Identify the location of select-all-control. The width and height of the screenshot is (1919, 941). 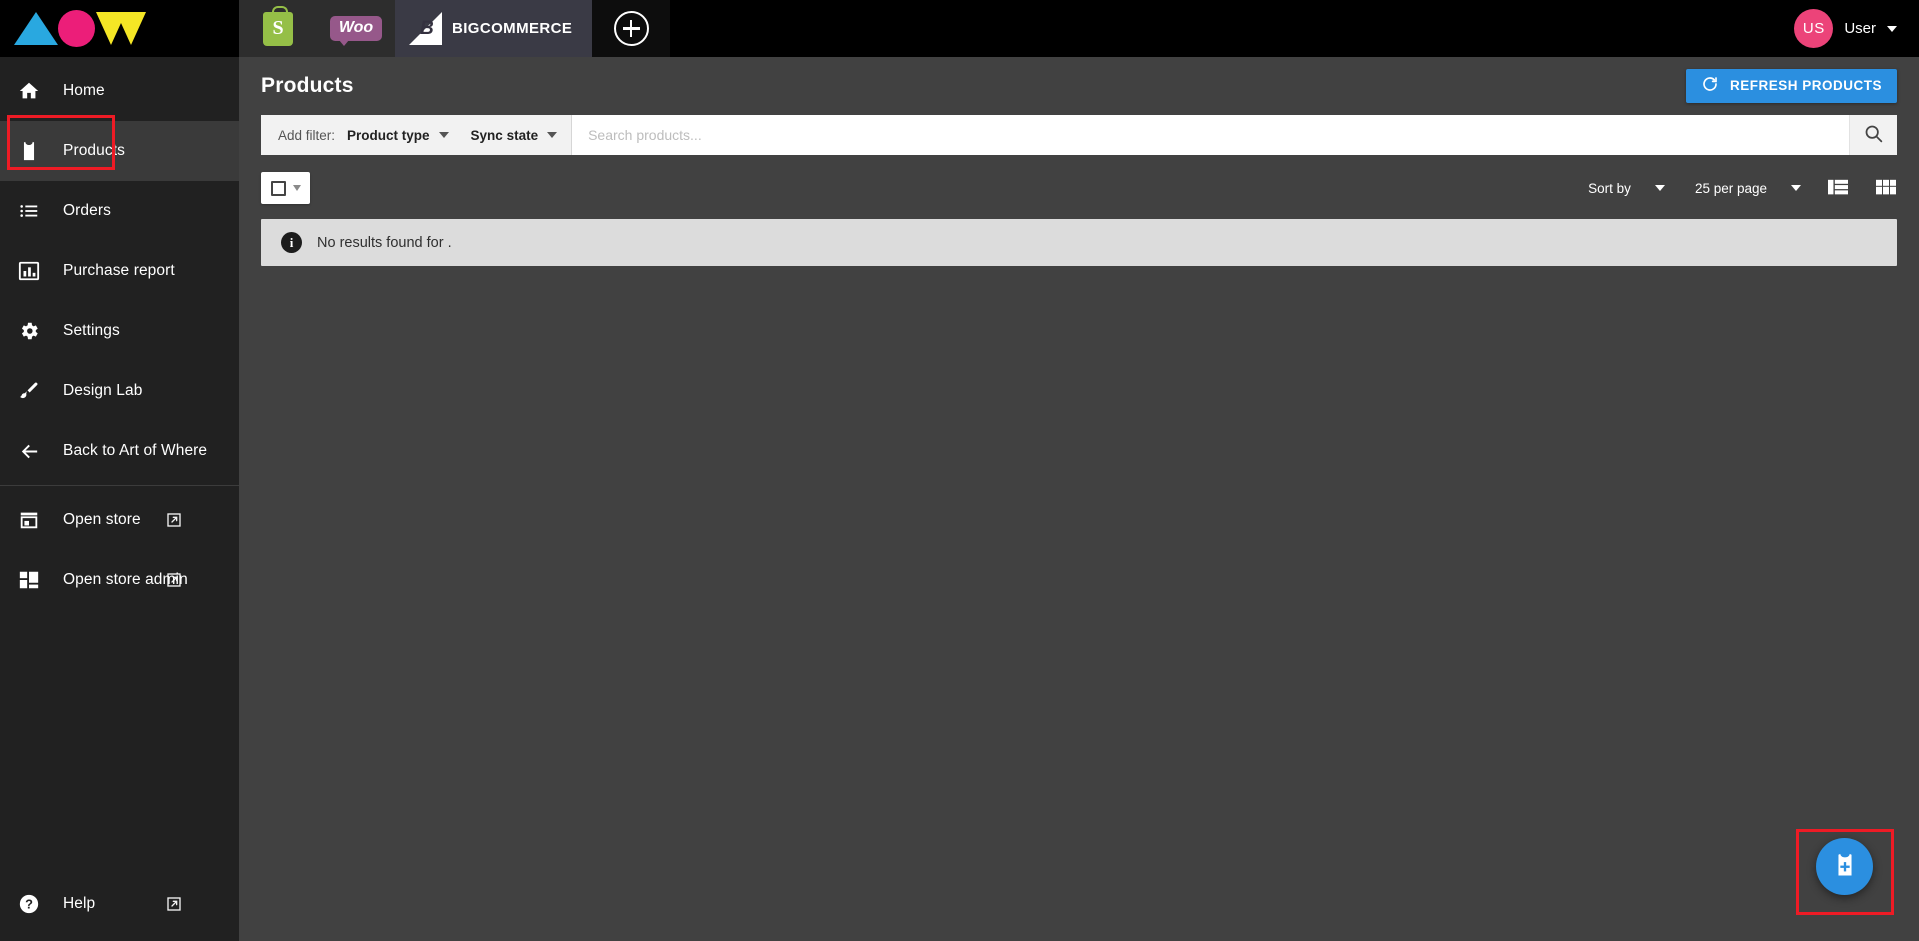
(285, 188).